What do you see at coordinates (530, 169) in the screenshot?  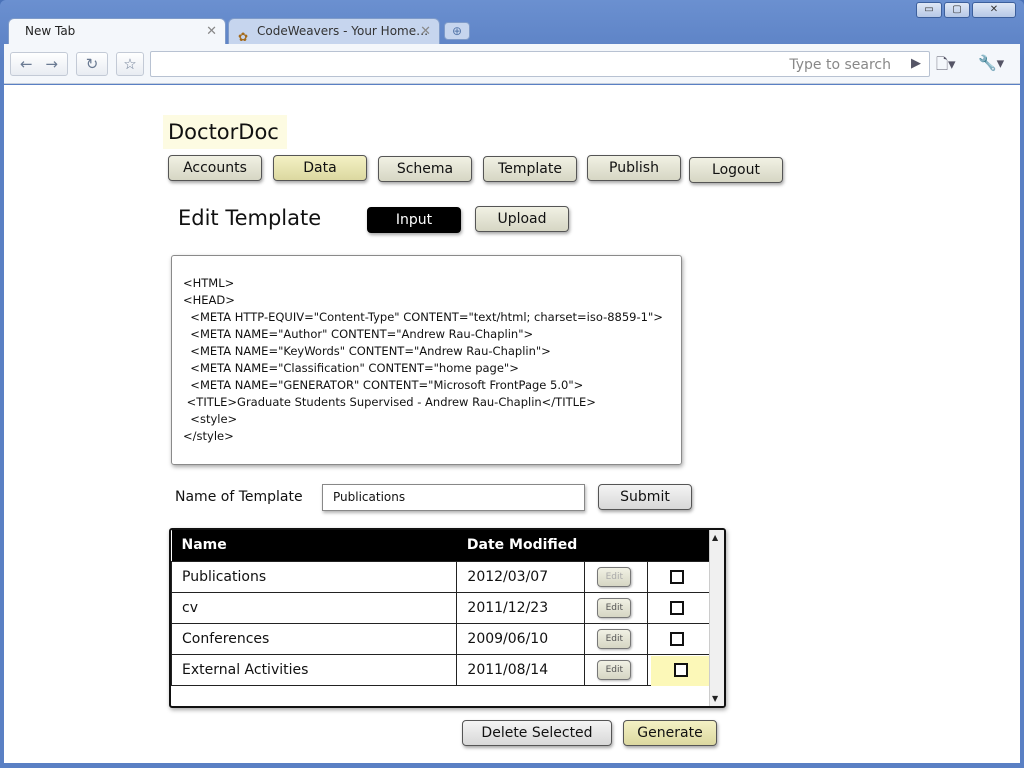 I see `nav-template-button: Template` at bounding box center [530, 169].